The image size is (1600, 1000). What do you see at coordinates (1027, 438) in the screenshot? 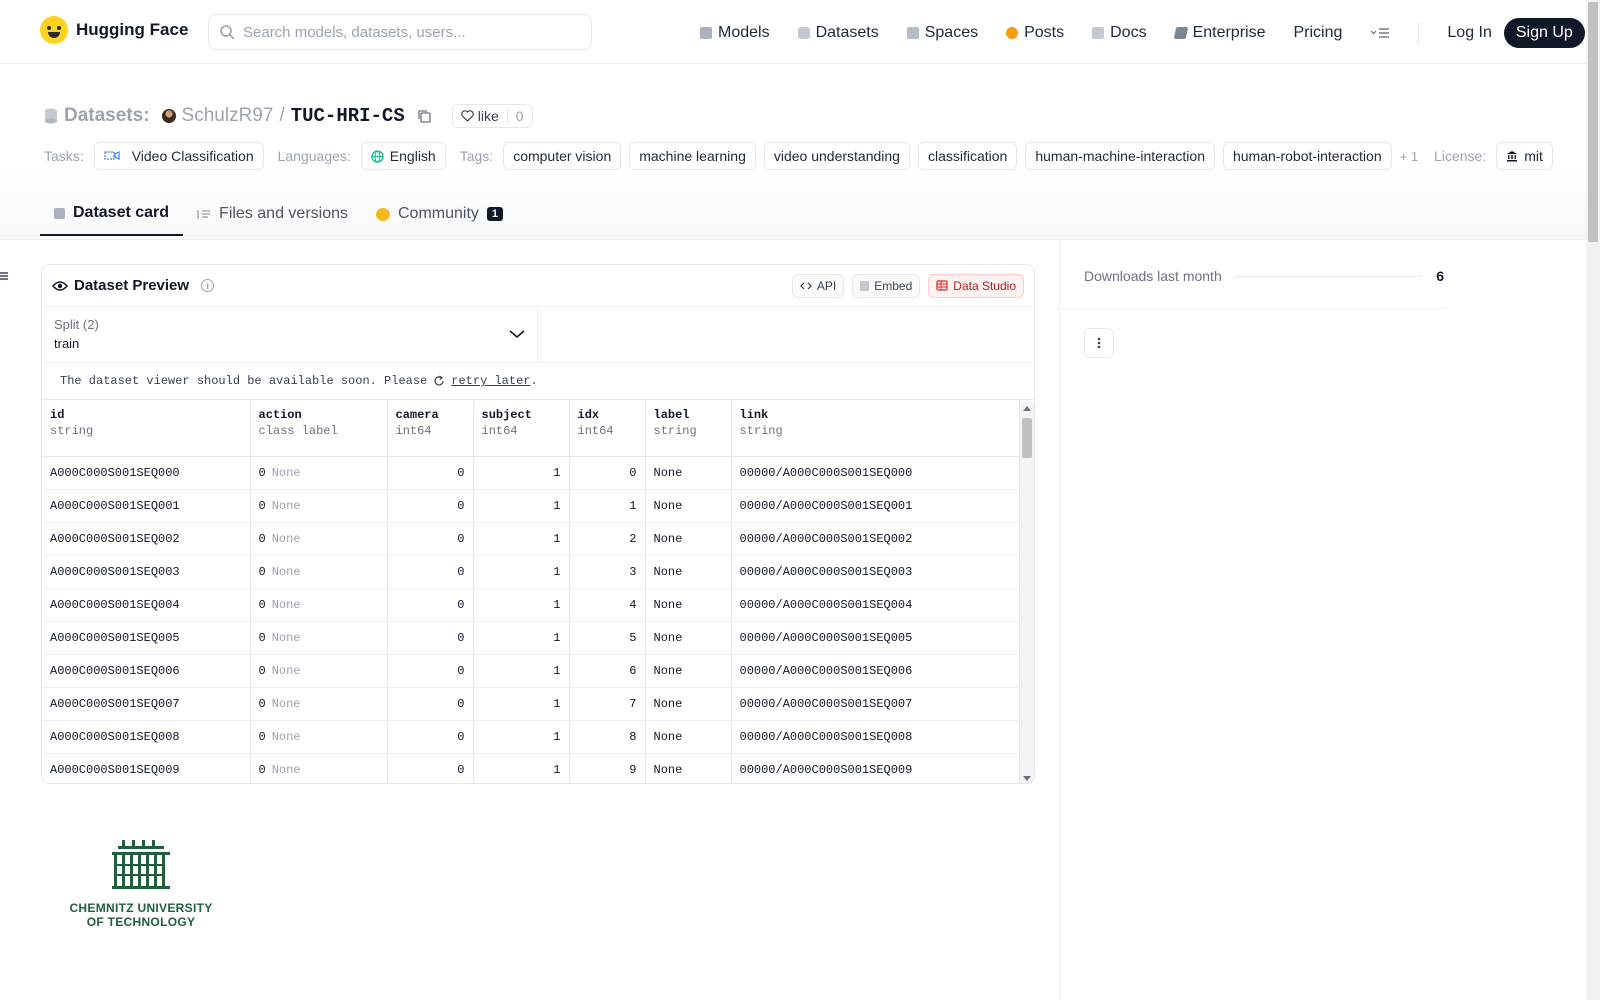
I see `scroll-thumb` at bounding box center [1027, 438].